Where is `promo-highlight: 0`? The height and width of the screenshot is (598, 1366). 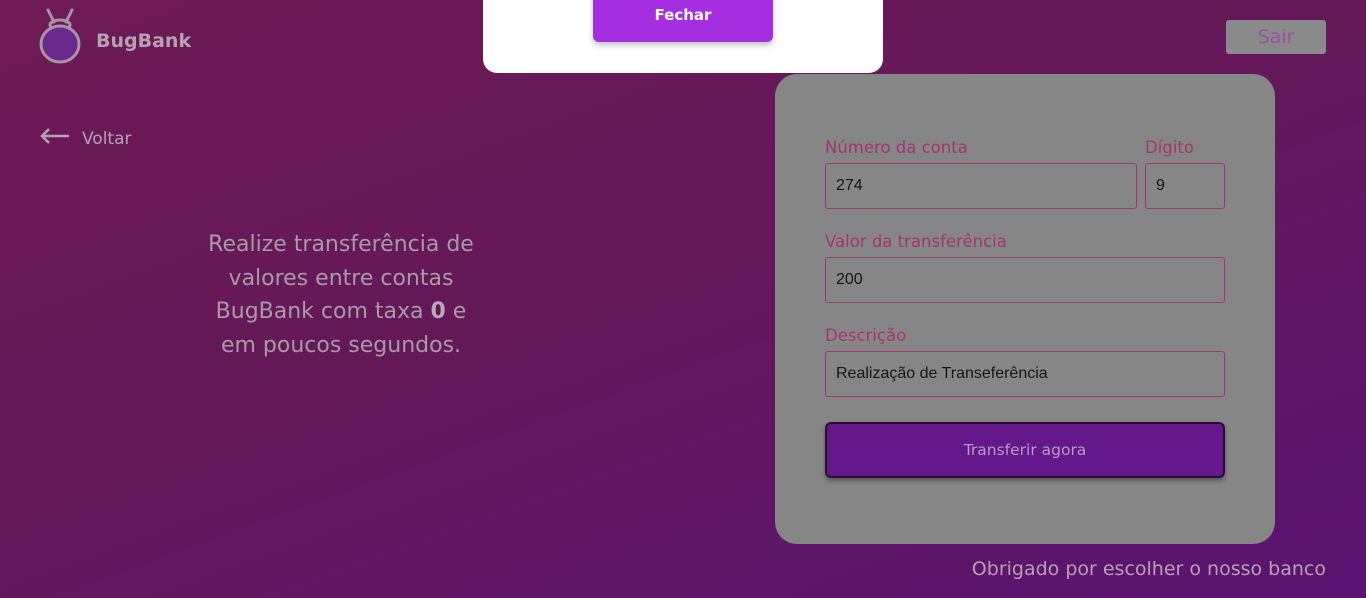
promo-highlight: 0 is located at coordinates (438, 311).